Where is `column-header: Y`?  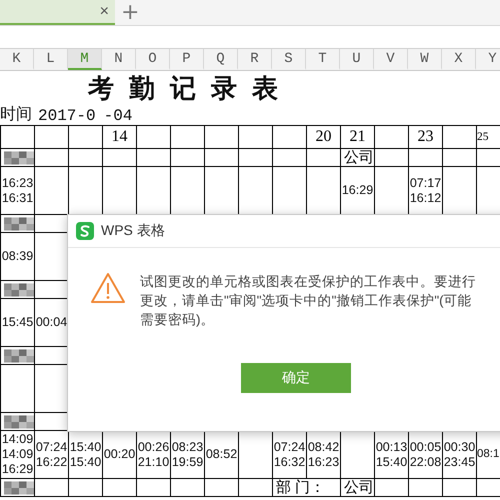
column-header: Y is located at coordinates (488, 59).